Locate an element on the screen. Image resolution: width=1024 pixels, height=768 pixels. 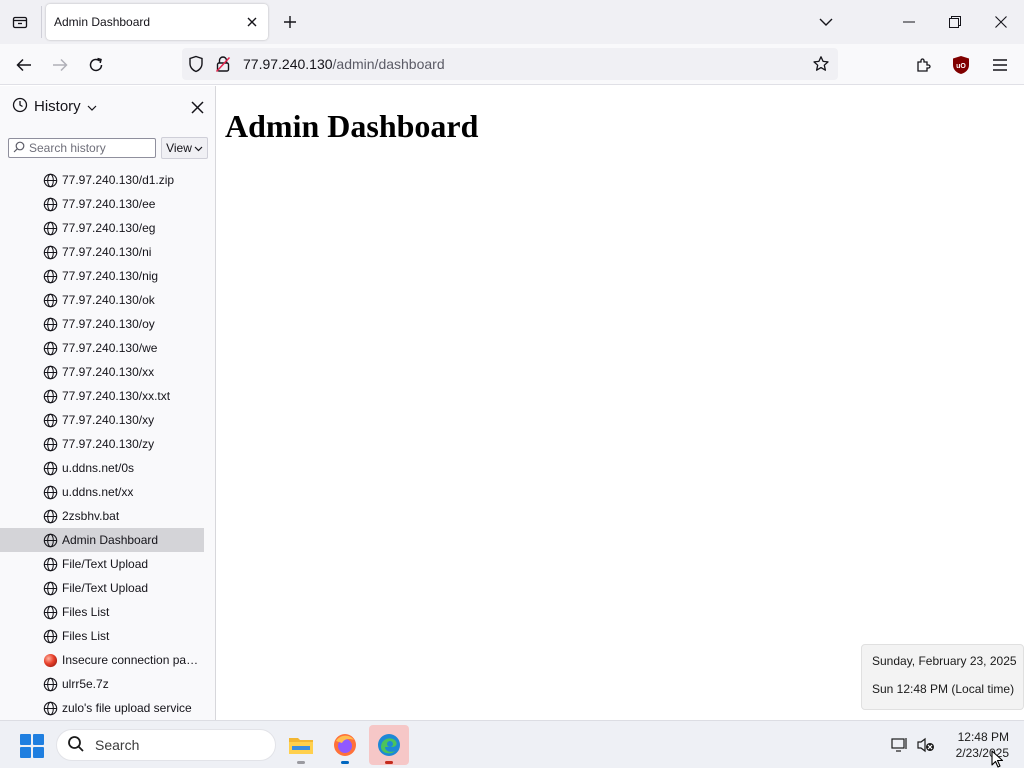
url-bar: 77.97.240.130/admin/dashboard is located at coordinates (510, 64).